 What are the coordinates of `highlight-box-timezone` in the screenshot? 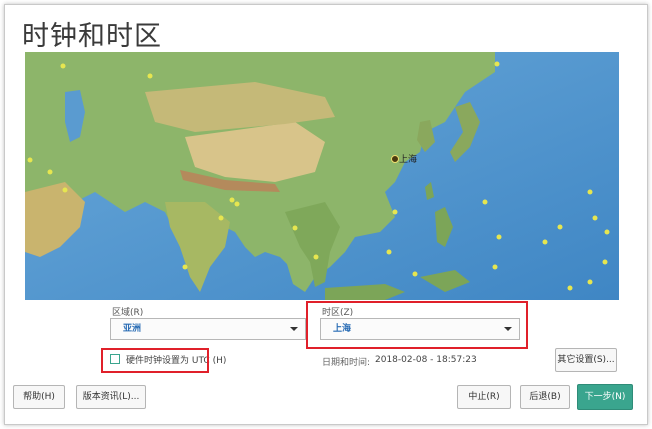 It's located at (417, 325).